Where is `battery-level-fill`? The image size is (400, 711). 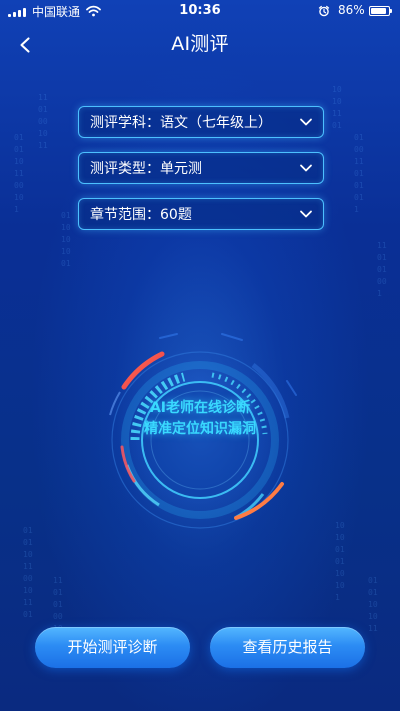
battery-level-fill is located at coordinates (378, 11).